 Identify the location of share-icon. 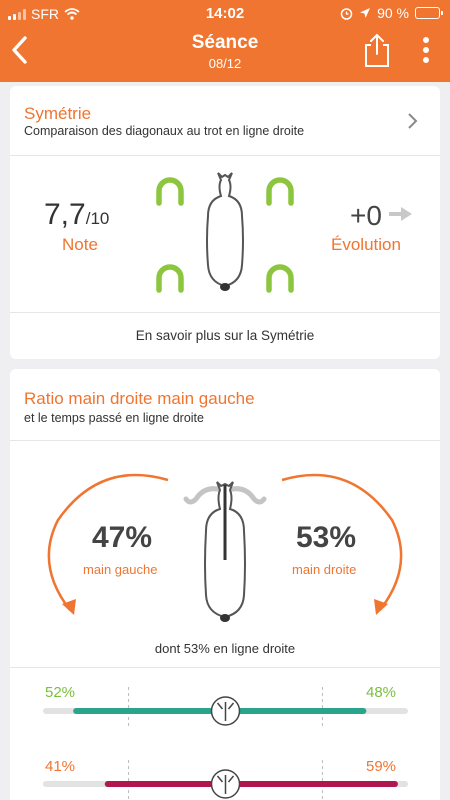
(377, 50).